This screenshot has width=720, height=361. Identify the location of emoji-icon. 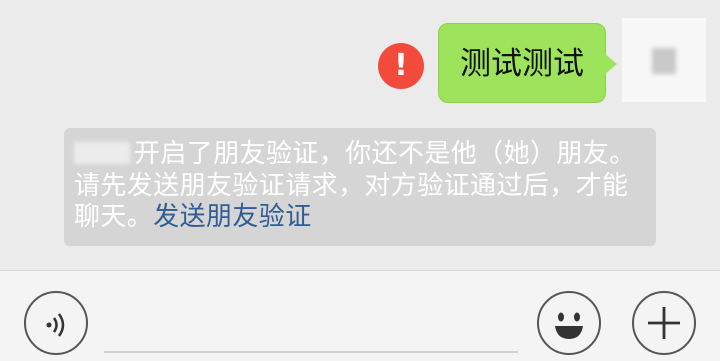
(569, 325).